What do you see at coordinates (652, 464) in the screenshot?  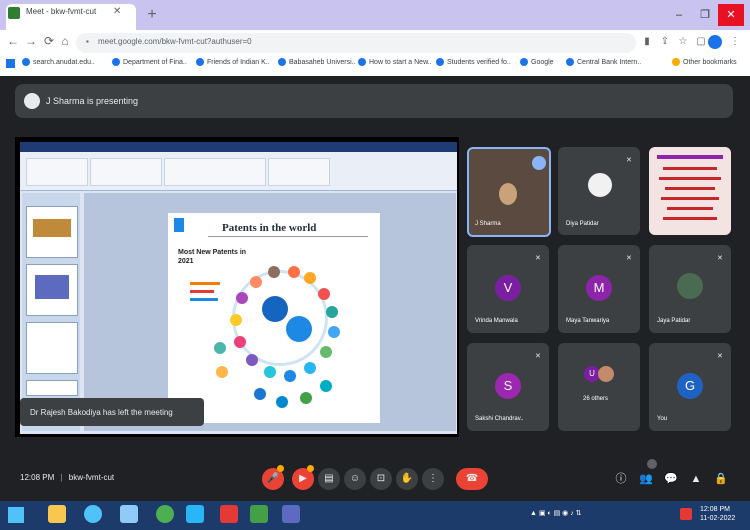 I see `people-count-badge` at bounding box center [652, 464].